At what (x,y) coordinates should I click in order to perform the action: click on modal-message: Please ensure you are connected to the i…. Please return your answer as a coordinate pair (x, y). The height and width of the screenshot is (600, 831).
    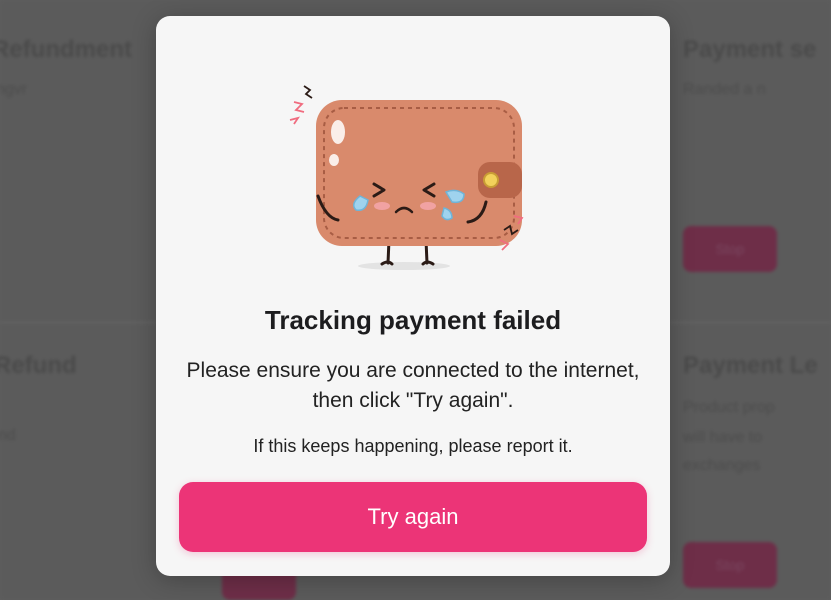
    Looking at the image, I should click on (413, 385).